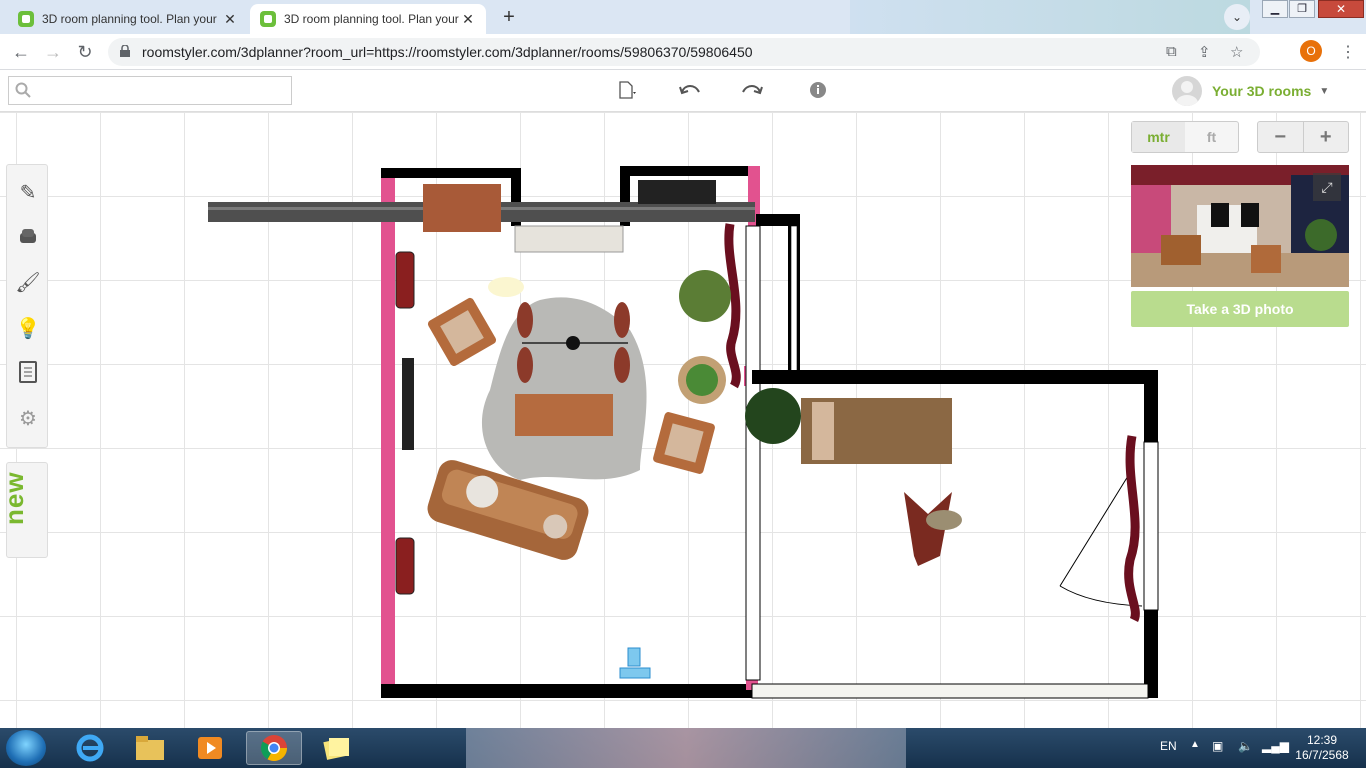  I want to click on system-clock: 12:39 16/7/2568, so click(1322, 748).